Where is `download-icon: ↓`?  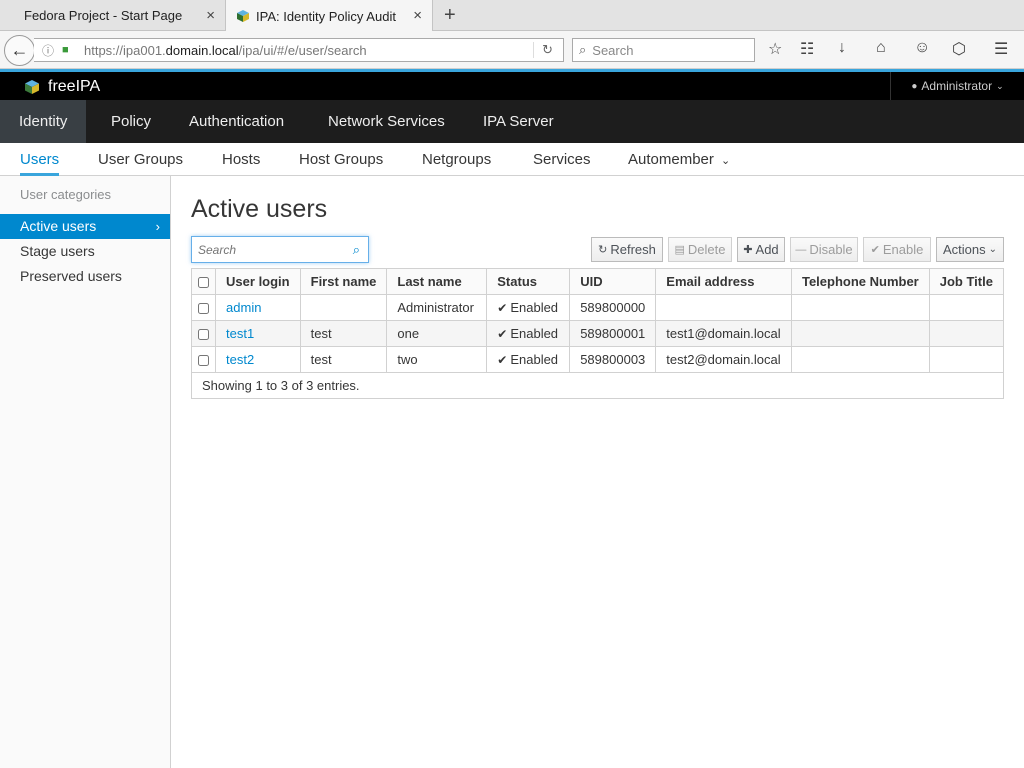 download-icon: ↓ is located at coordinates (842, 48).